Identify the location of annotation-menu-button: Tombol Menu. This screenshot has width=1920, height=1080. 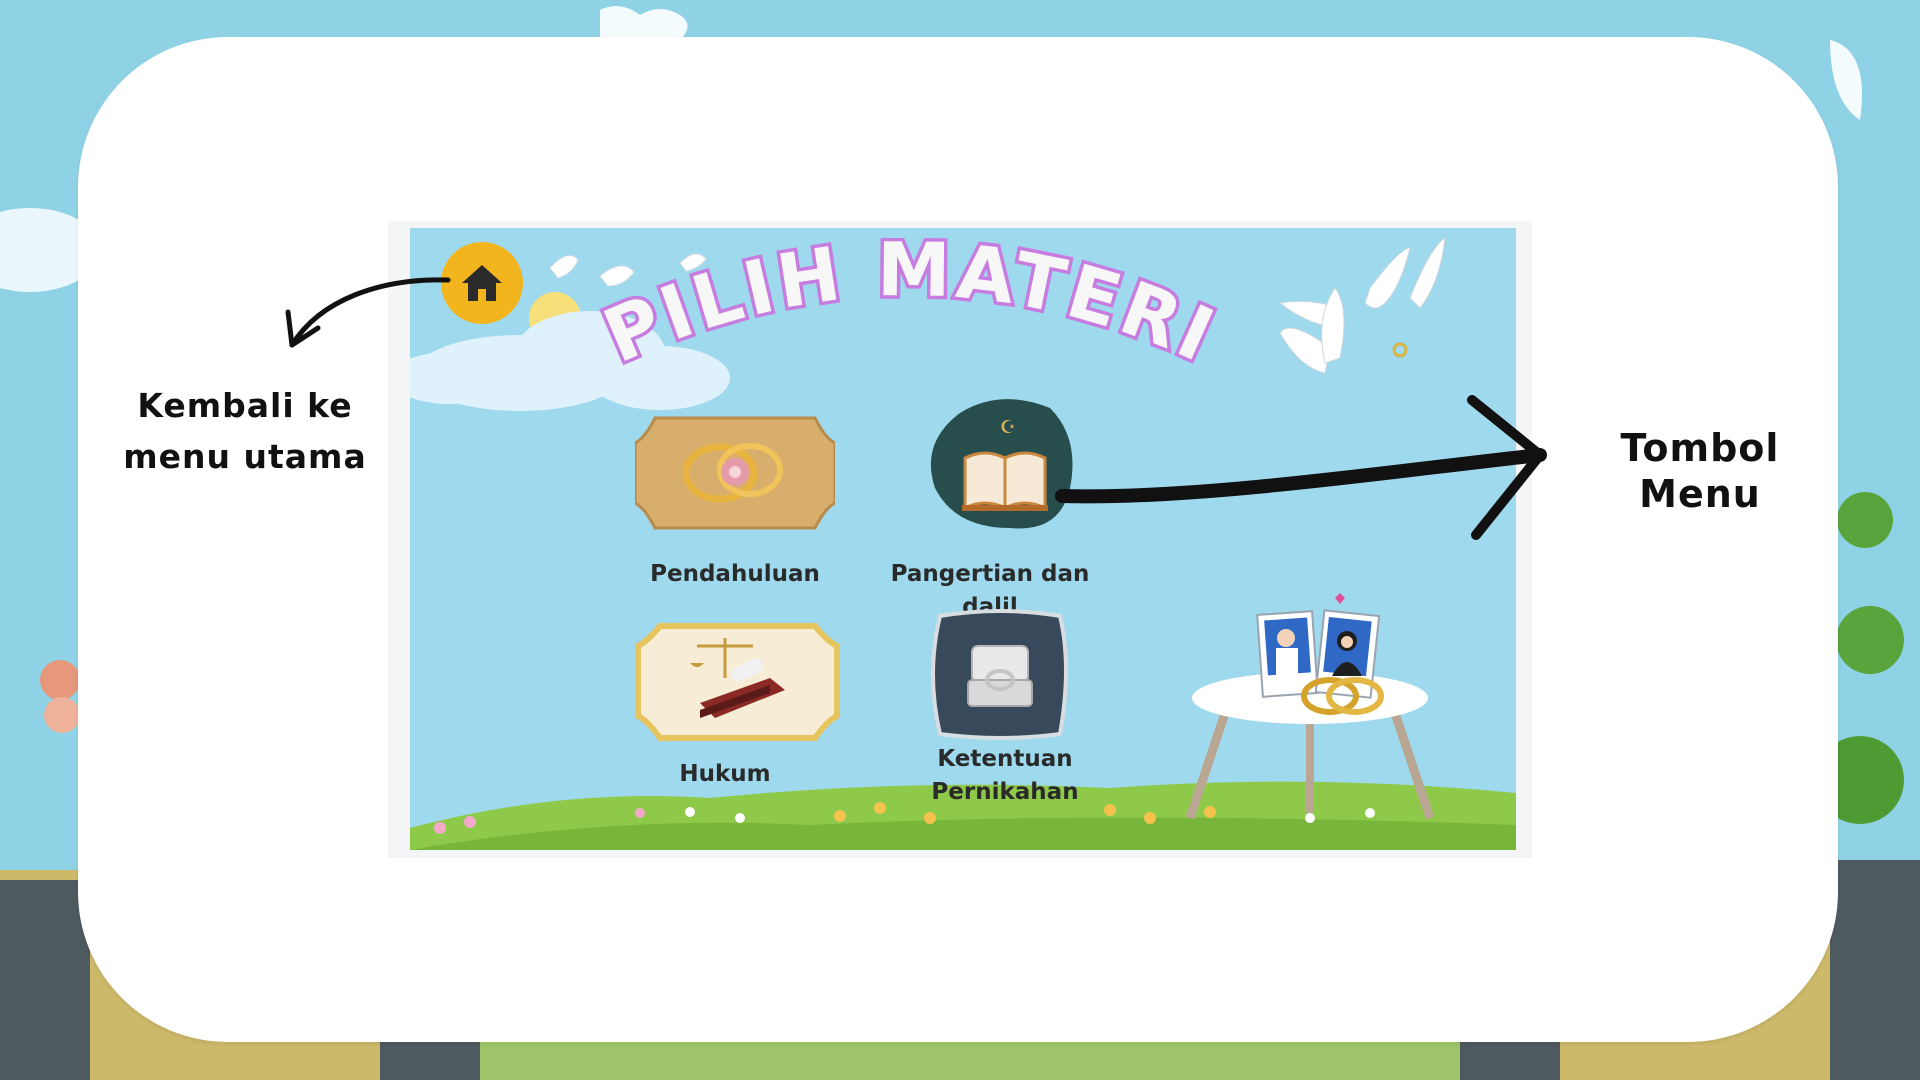
(1700, 471).